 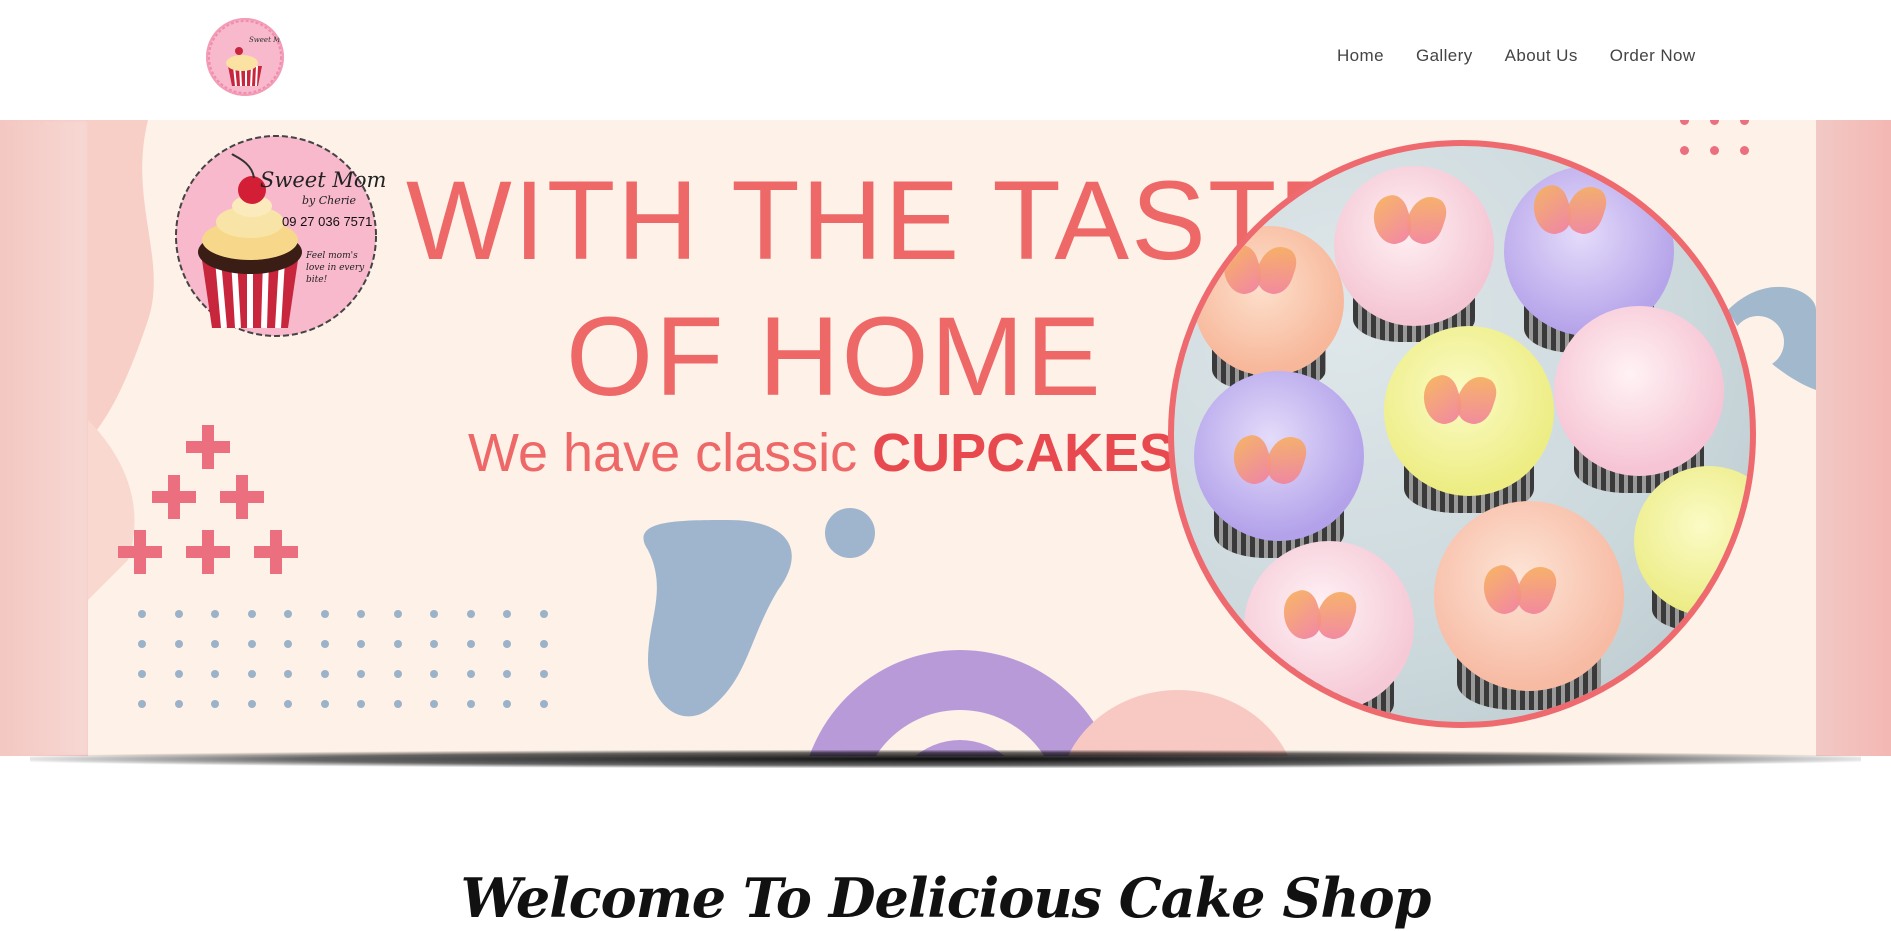 What do you see at coordinates (266, 40) in the screenshot?
I see `svg-text: Sweet Mom` at bounding box center [266, 40].